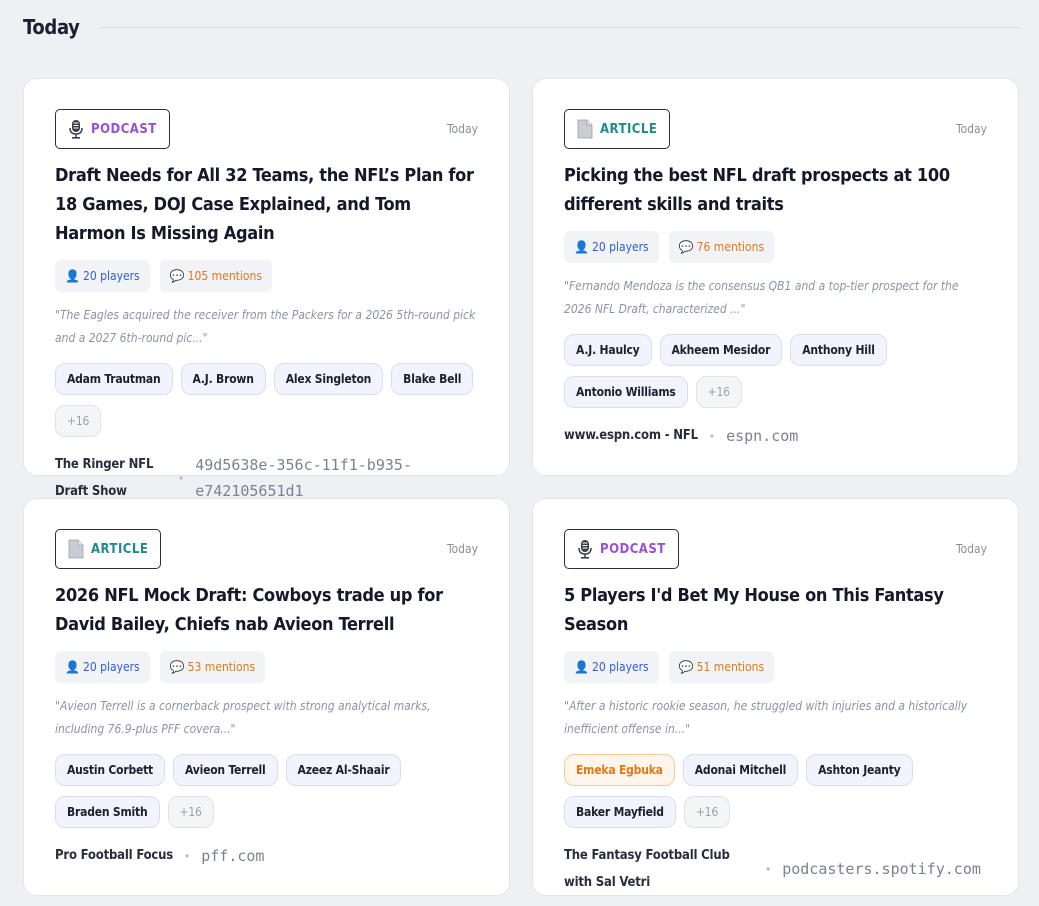 The image size is (1039, 906). What do you see at coordinates (721, 350) in the screenshot?
I see `player-tag: Akheem Mesidor` at bounding box center [721, 350].